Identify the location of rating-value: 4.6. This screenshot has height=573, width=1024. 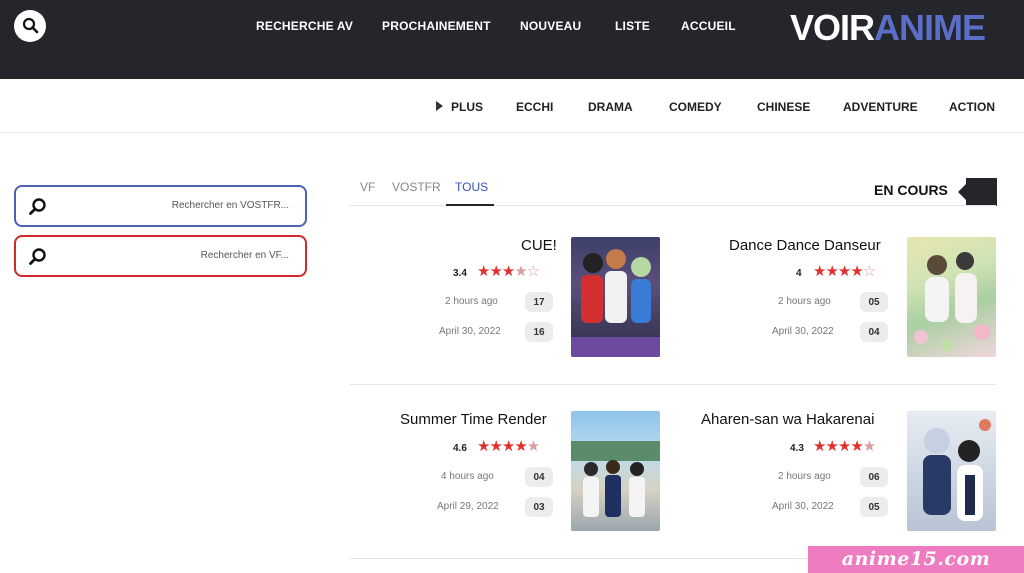
(460, 448).